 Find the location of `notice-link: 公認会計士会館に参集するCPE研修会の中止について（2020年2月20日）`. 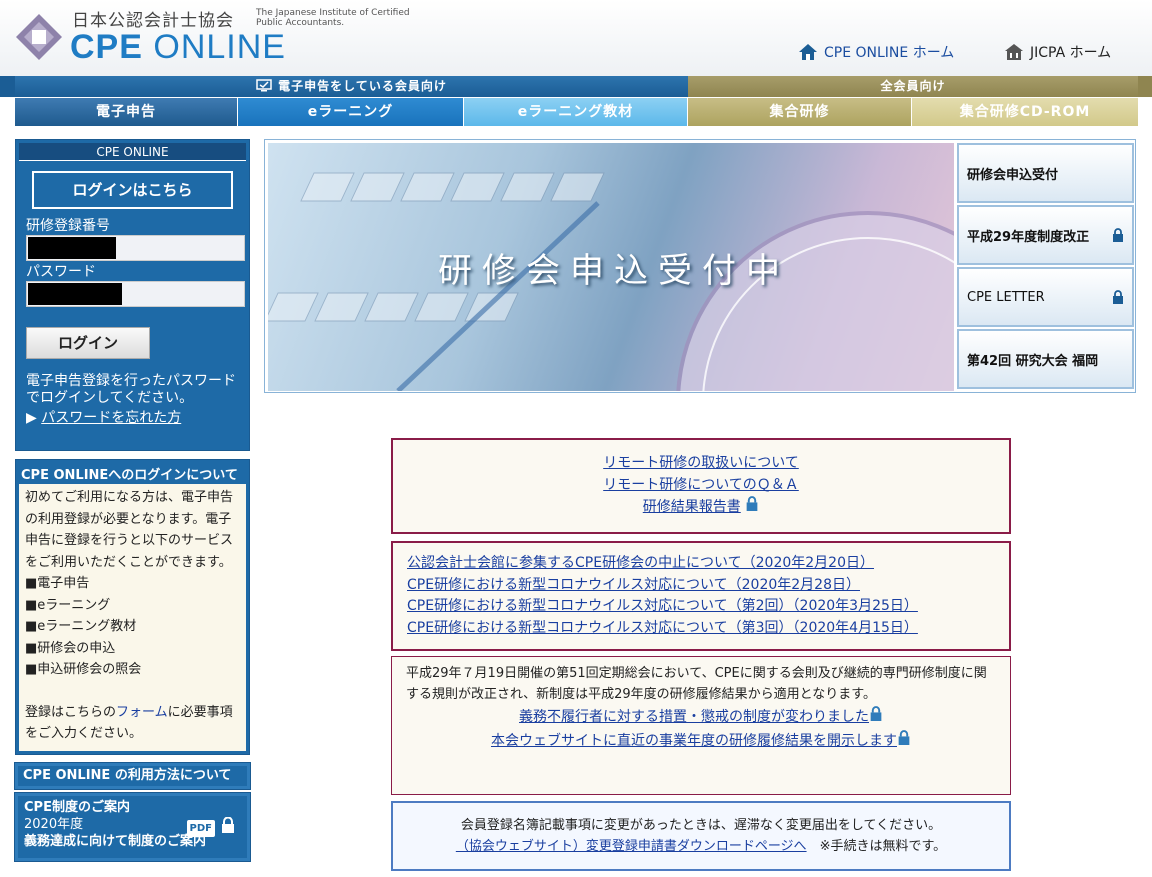

notice-link: 公認会計士会館に参集するCPE研修会の中止について（2020年2月20日） is located at coordinates (640, 563).